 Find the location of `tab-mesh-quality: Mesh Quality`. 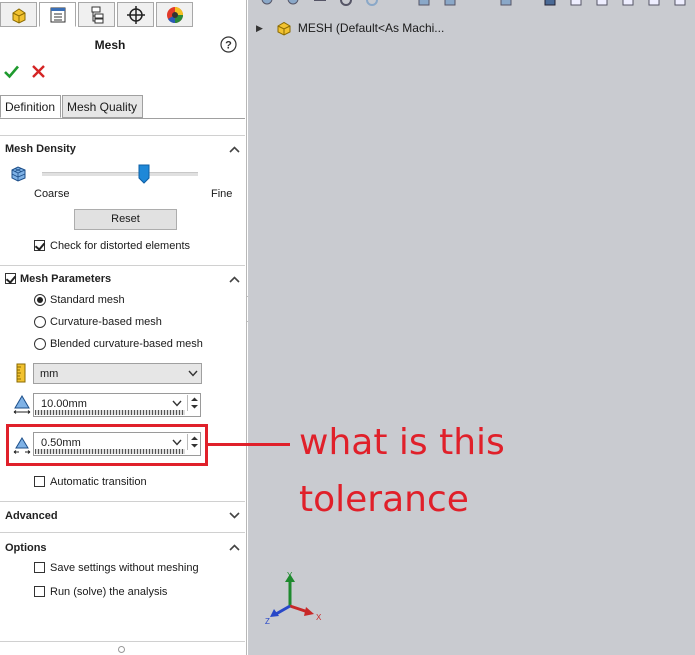

tab-mesh-quality: Mesh Quality is located at coordinates (102, 106).